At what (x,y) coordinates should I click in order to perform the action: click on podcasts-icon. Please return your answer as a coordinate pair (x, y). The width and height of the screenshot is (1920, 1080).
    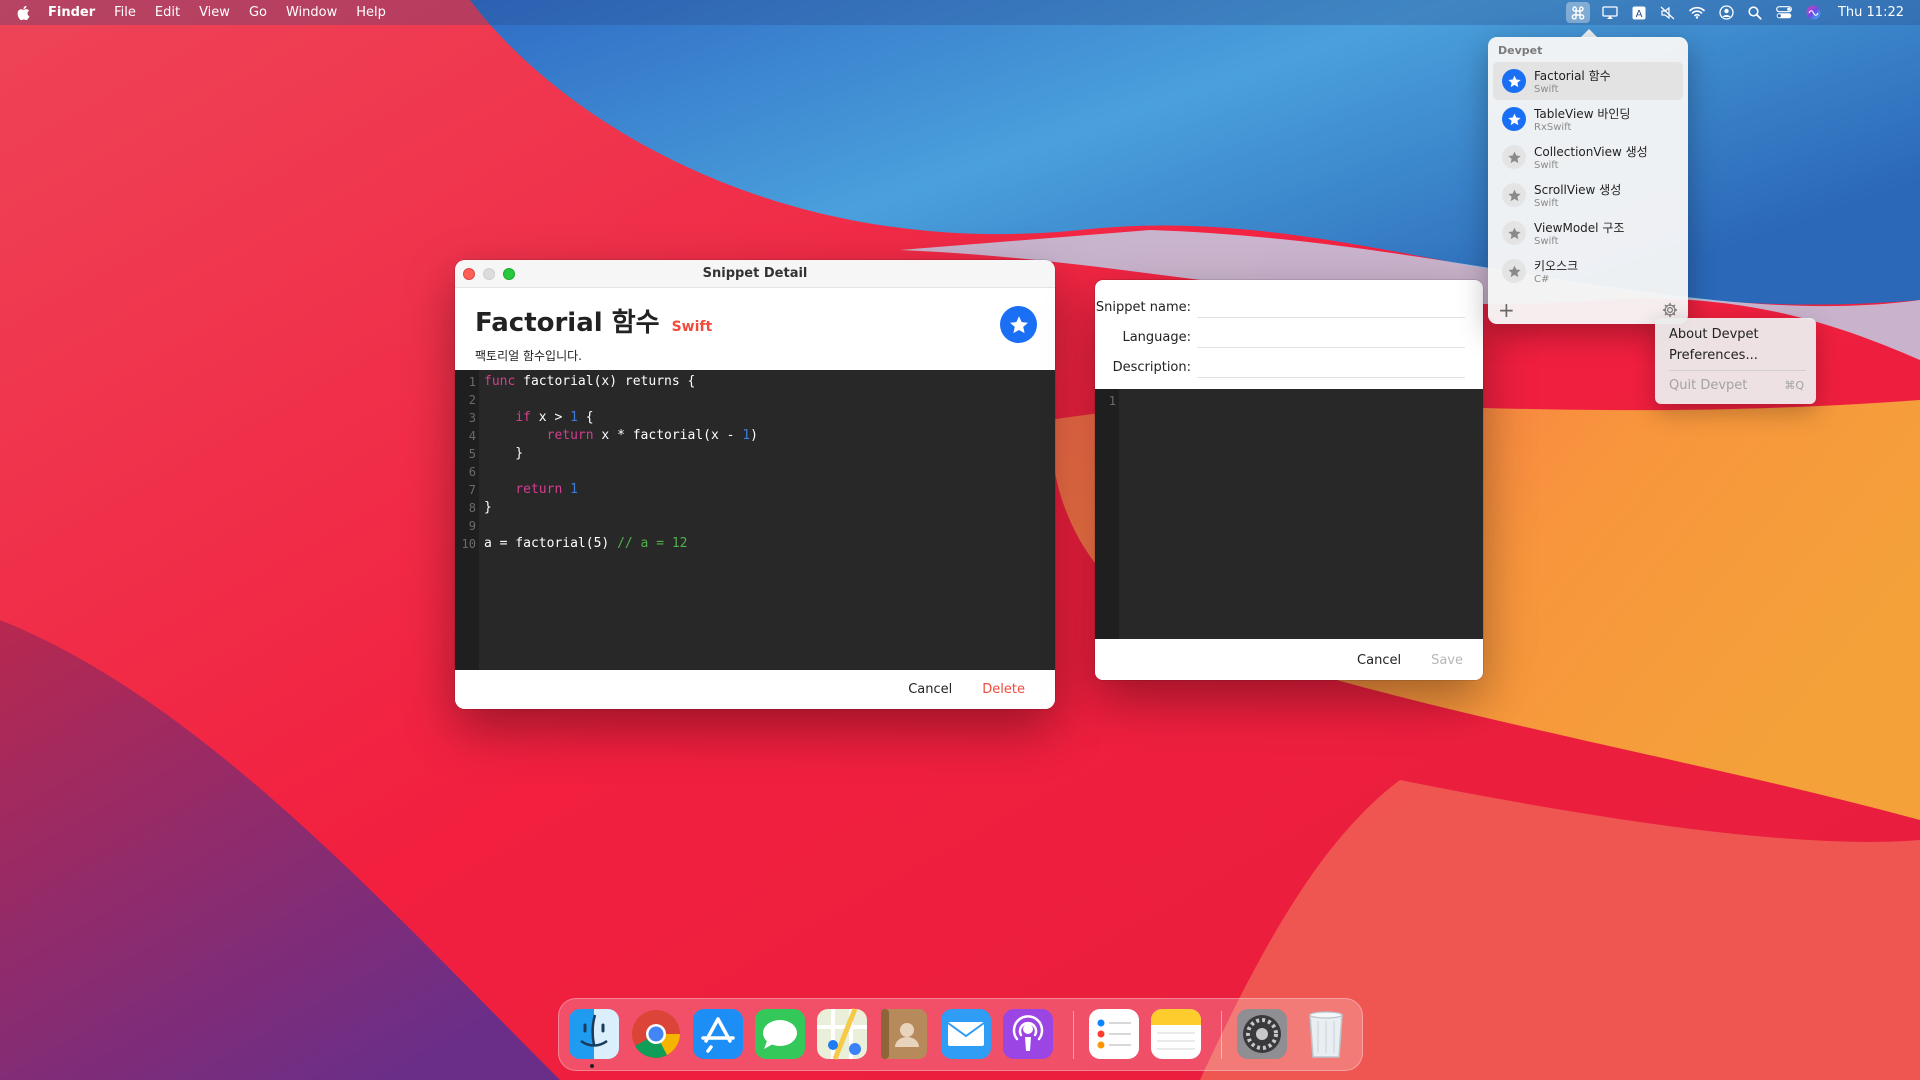
    Looking at the image, I should click on (1028, 1034).